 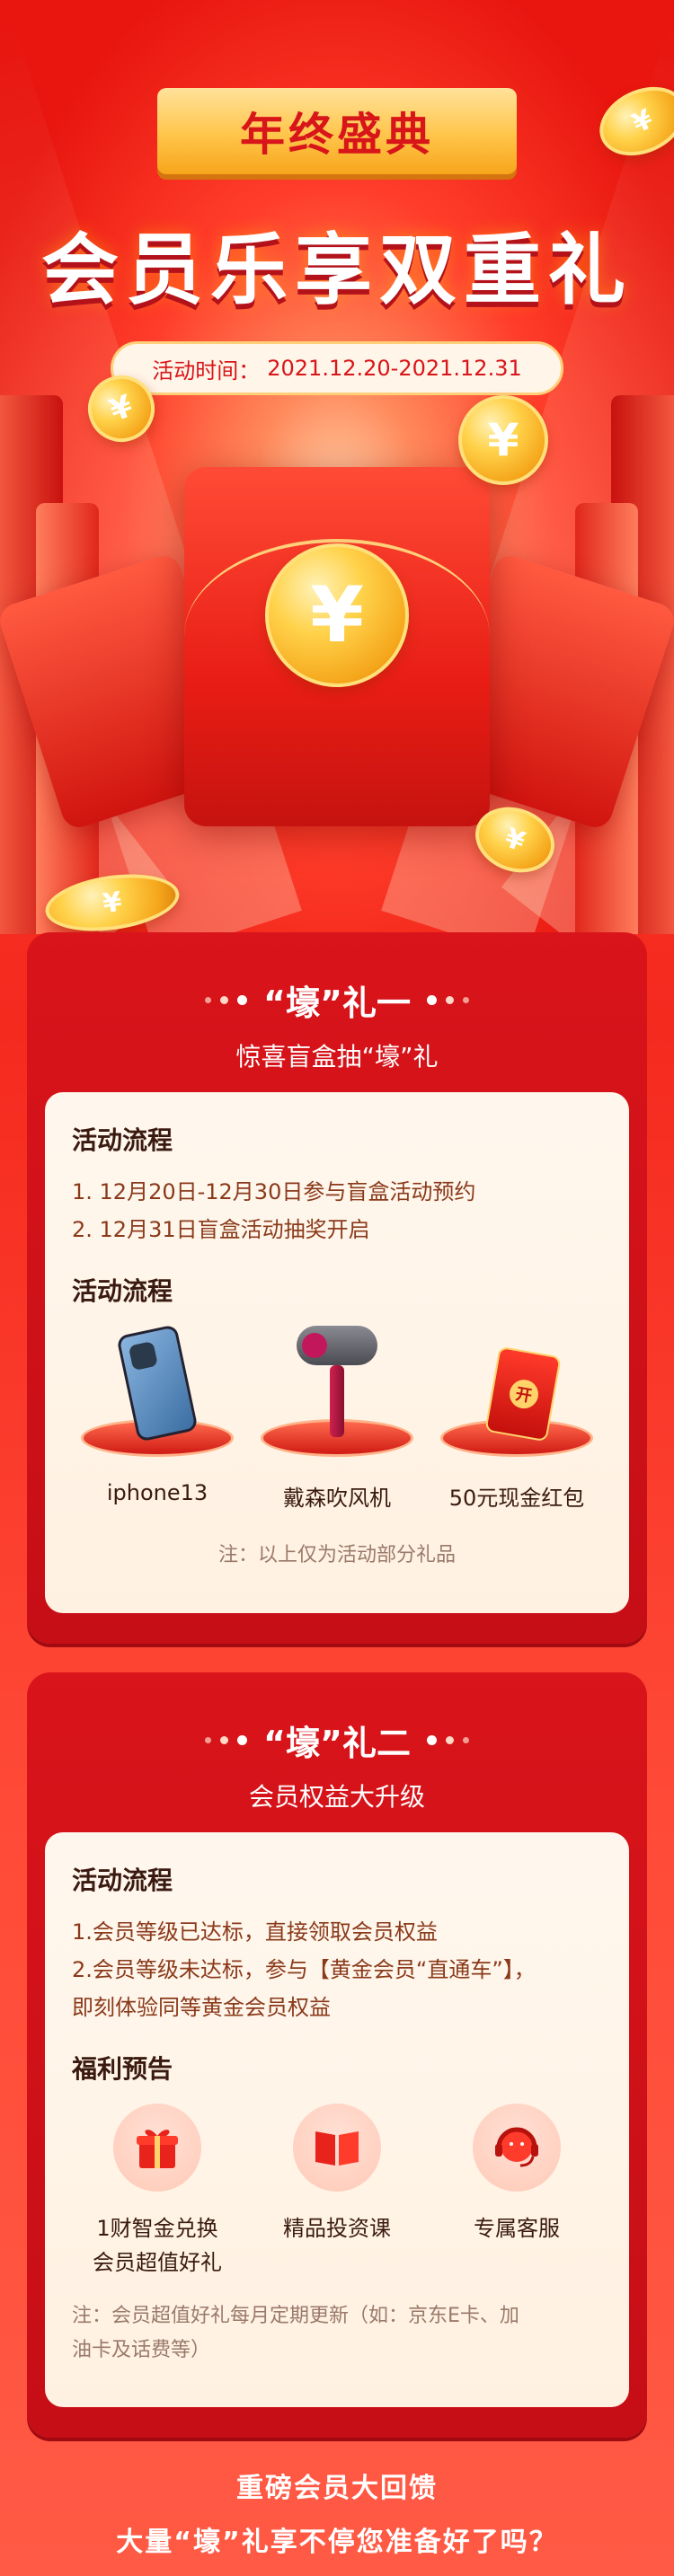 I want to click on prize-list: iphone13 戴森吹风机 开 50元现金红包, so click(x=337, y=1417).